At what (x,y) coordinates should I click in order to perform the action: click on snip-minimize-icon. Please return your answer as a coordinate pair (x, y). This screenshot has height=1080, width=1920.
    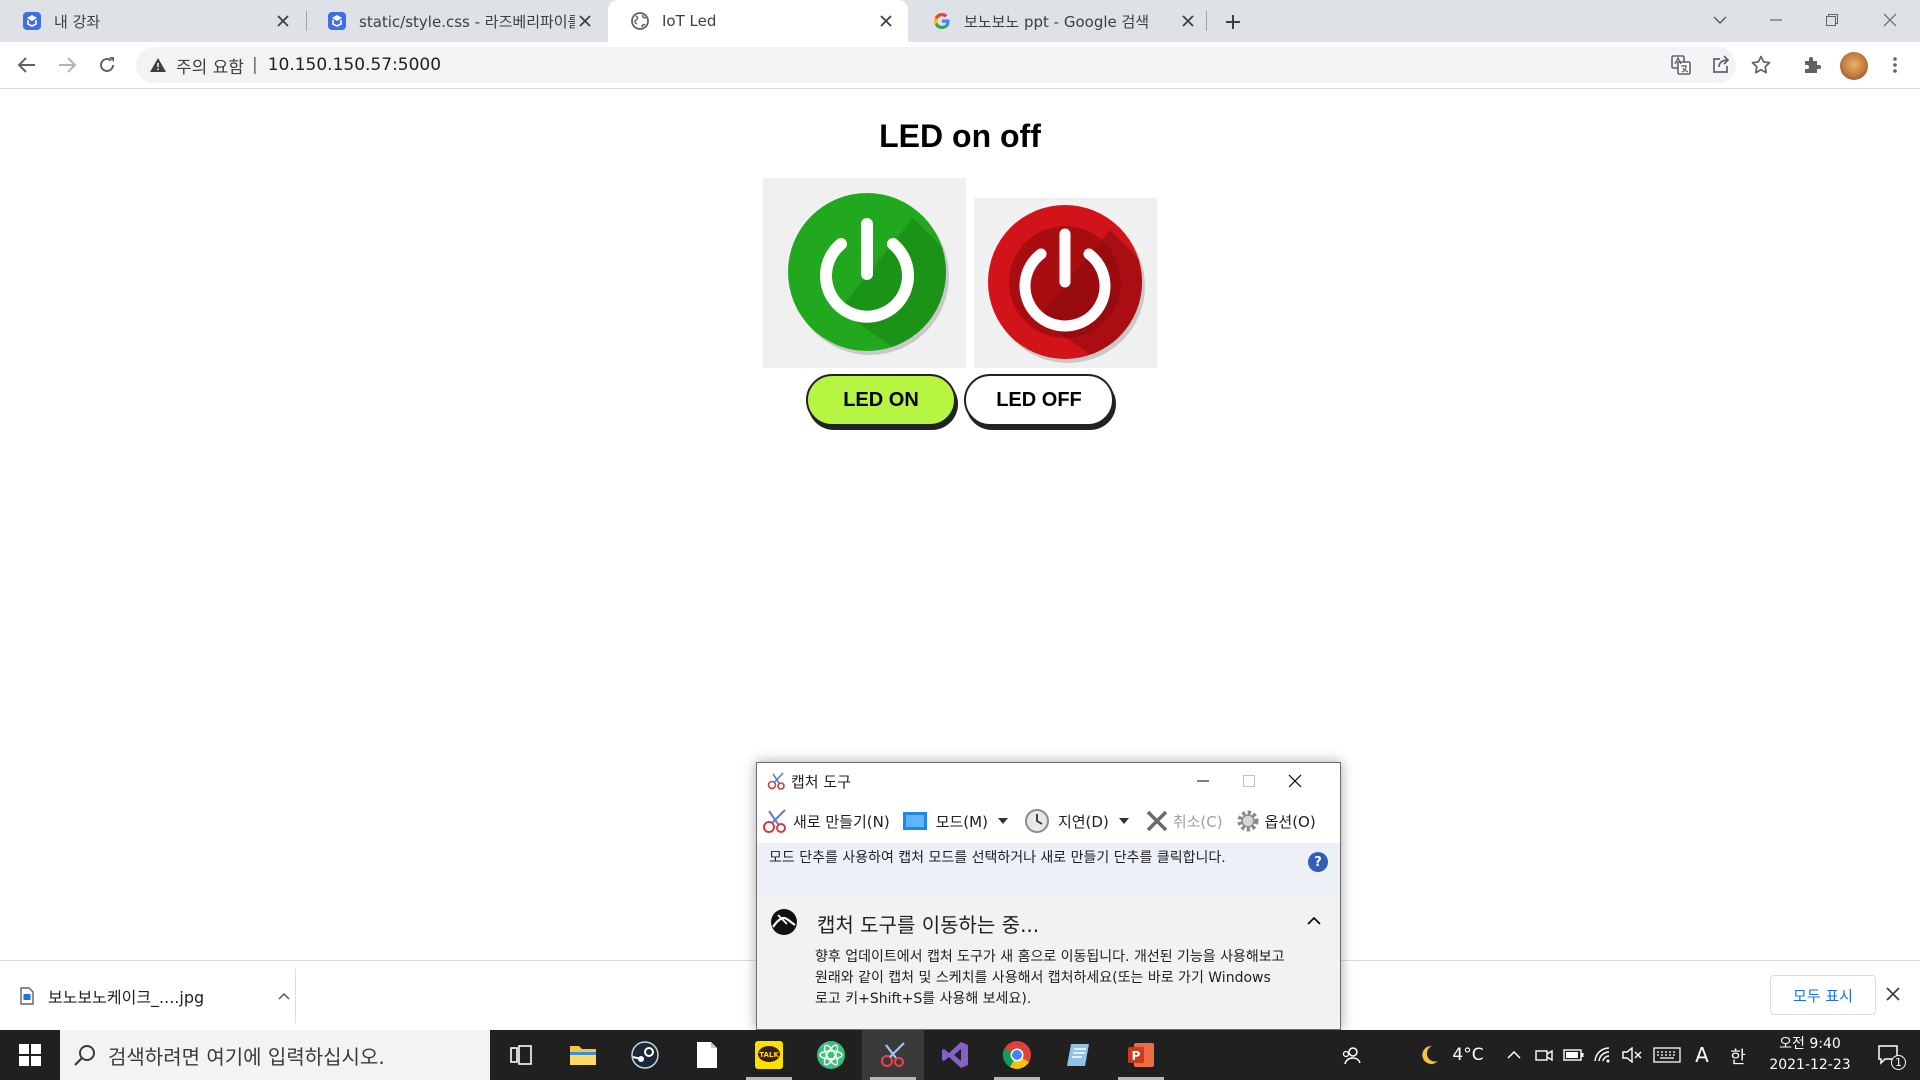
    Looking at the image, I should click on (1203, 781).